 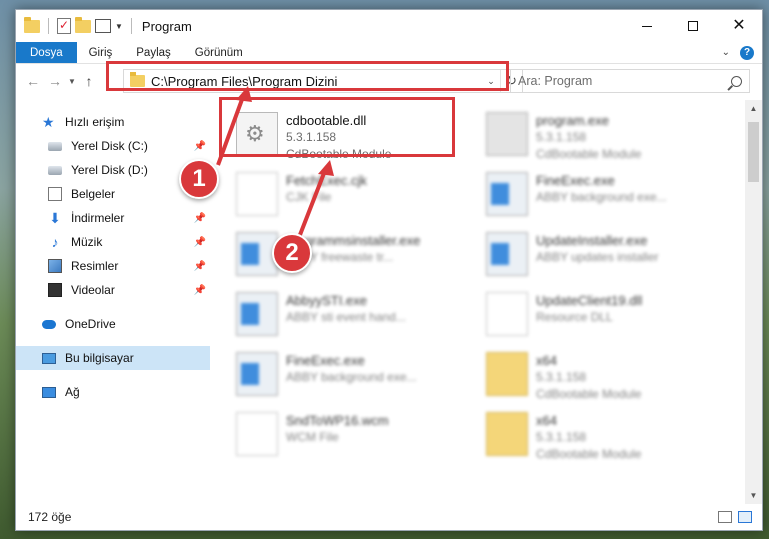 What do you see at coordinates (116, 218) in the screenshot?
I see `sidebar-item-downloads: ⬇ İndirmeler 📌` at bounding box center [116, 218].